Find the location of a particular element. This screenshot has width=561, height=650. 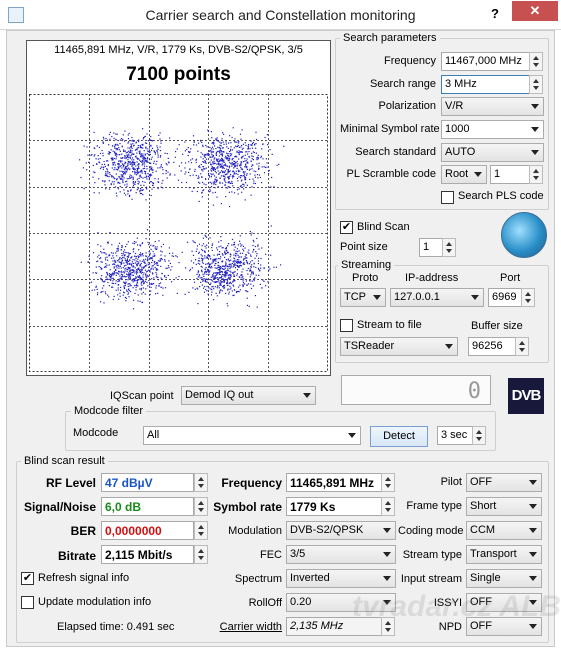

update-modulation-checkbox is located at coordinates (27, 602).